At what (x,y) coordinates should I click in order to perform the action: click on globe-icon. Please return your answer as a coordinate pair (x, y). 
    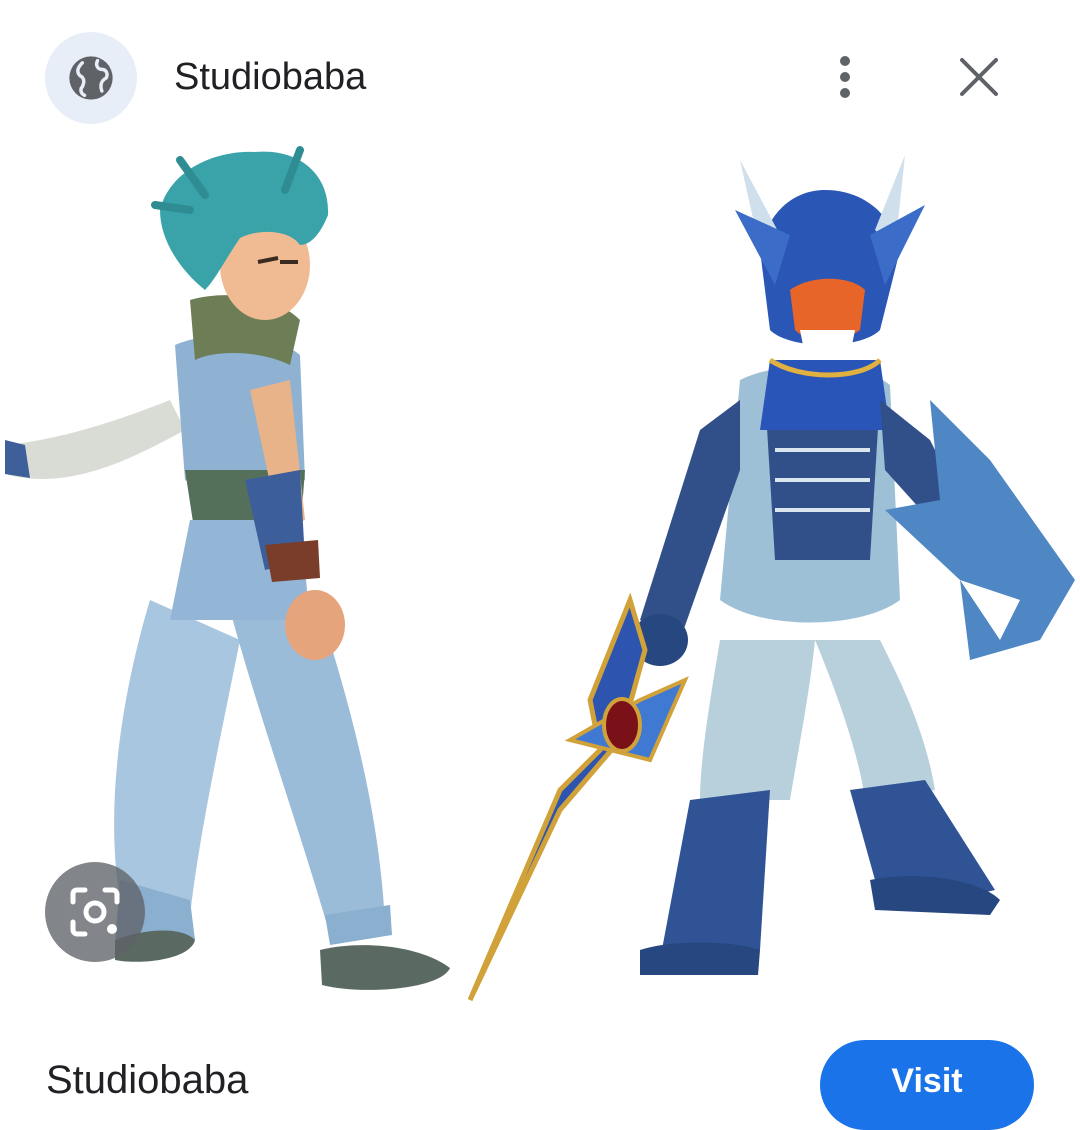
    Looking at the image, I should click on (91, 78).